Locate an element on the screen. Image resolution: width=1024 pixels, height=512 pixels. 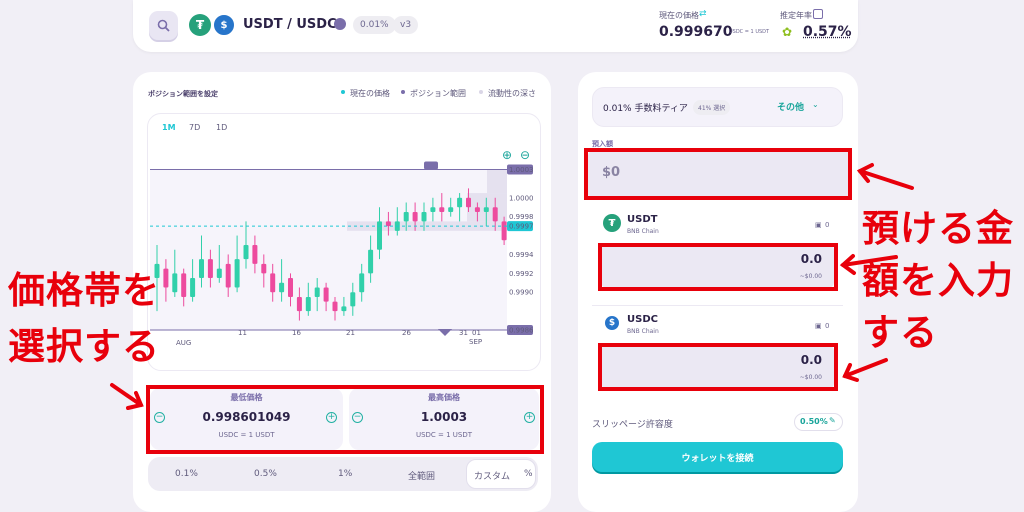
preset-0-5: 0.5% is located at coordinates (265, 474).